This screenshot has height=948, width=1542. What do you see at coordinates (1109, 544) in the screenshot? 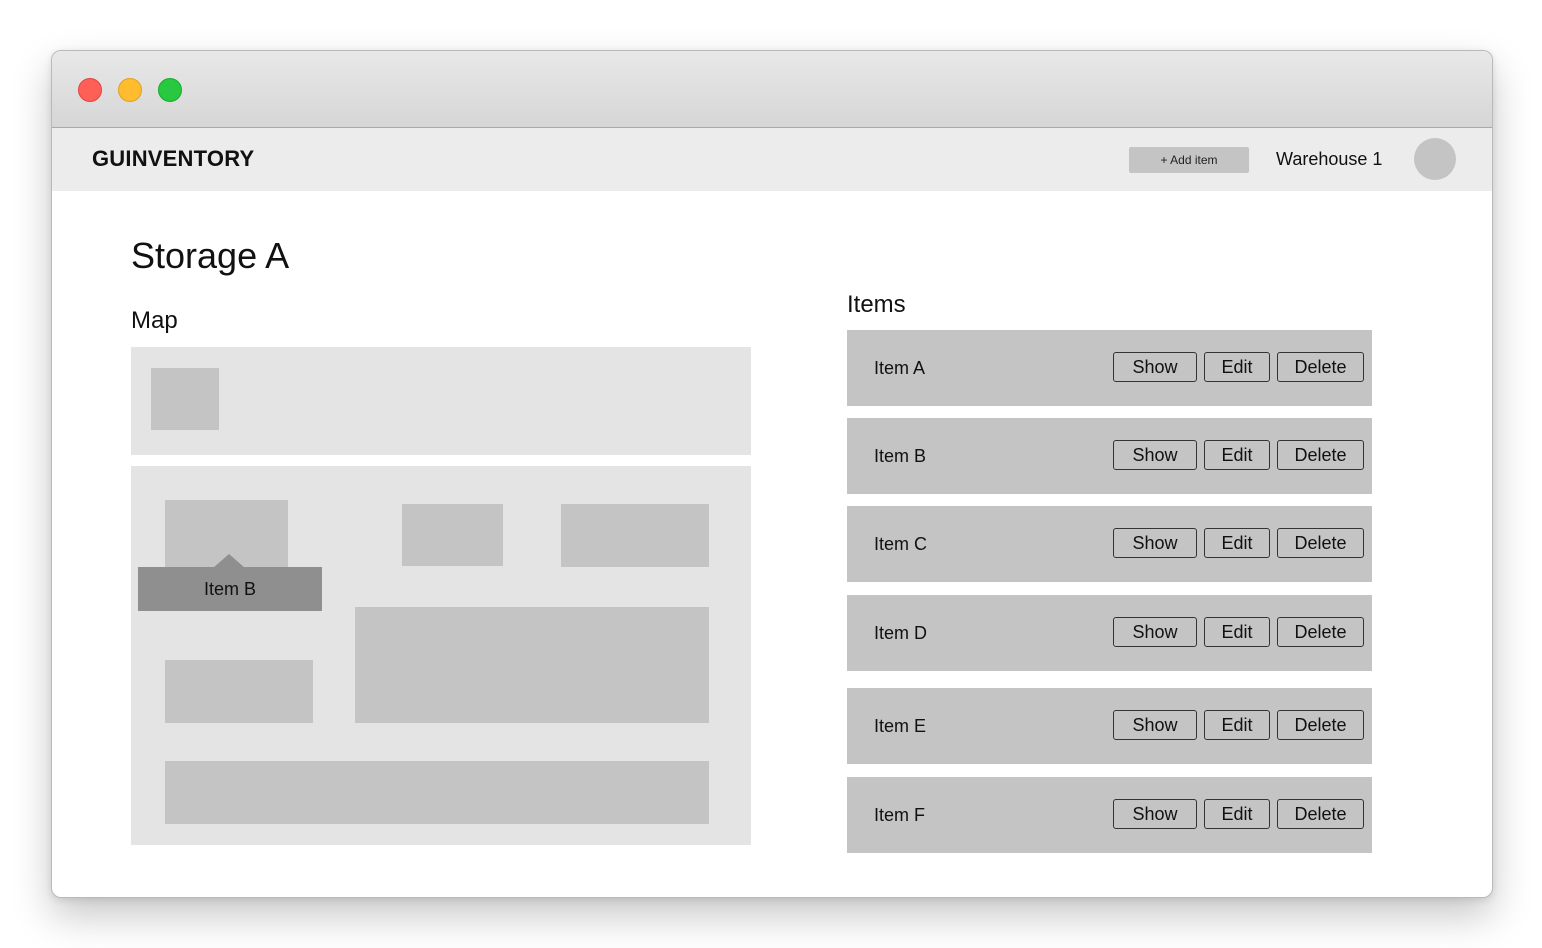
I see `item-row: Item C Show Edit Delete` at bounding box center [1109, 544].